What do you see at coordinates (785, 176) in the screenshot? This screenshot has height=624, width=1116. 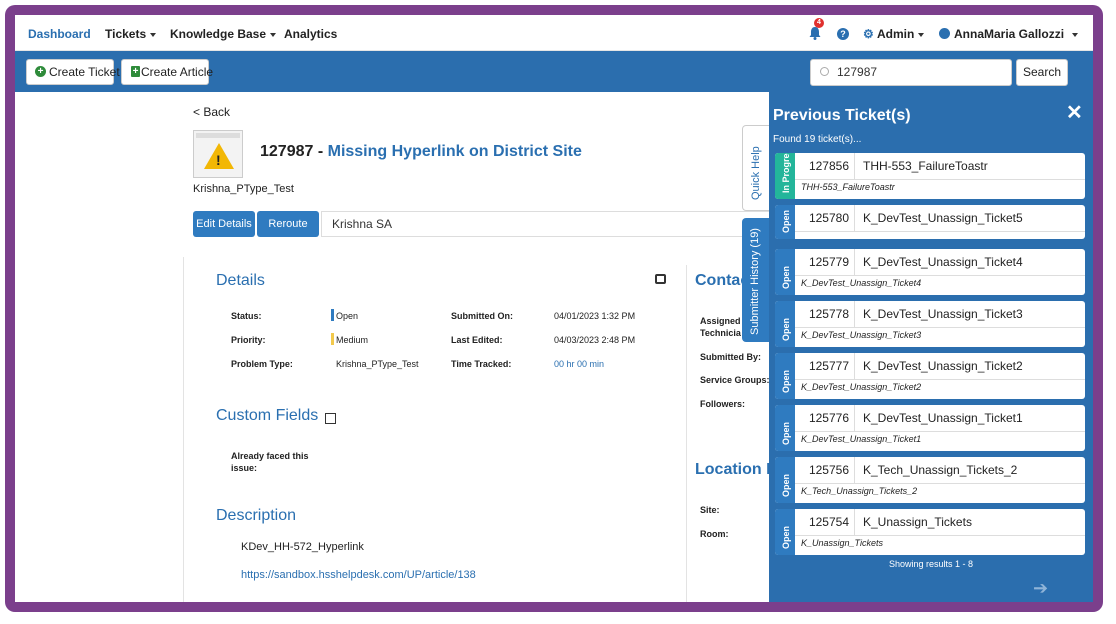 I see `status-tag: In Progress` at bounding box center [785, 176].